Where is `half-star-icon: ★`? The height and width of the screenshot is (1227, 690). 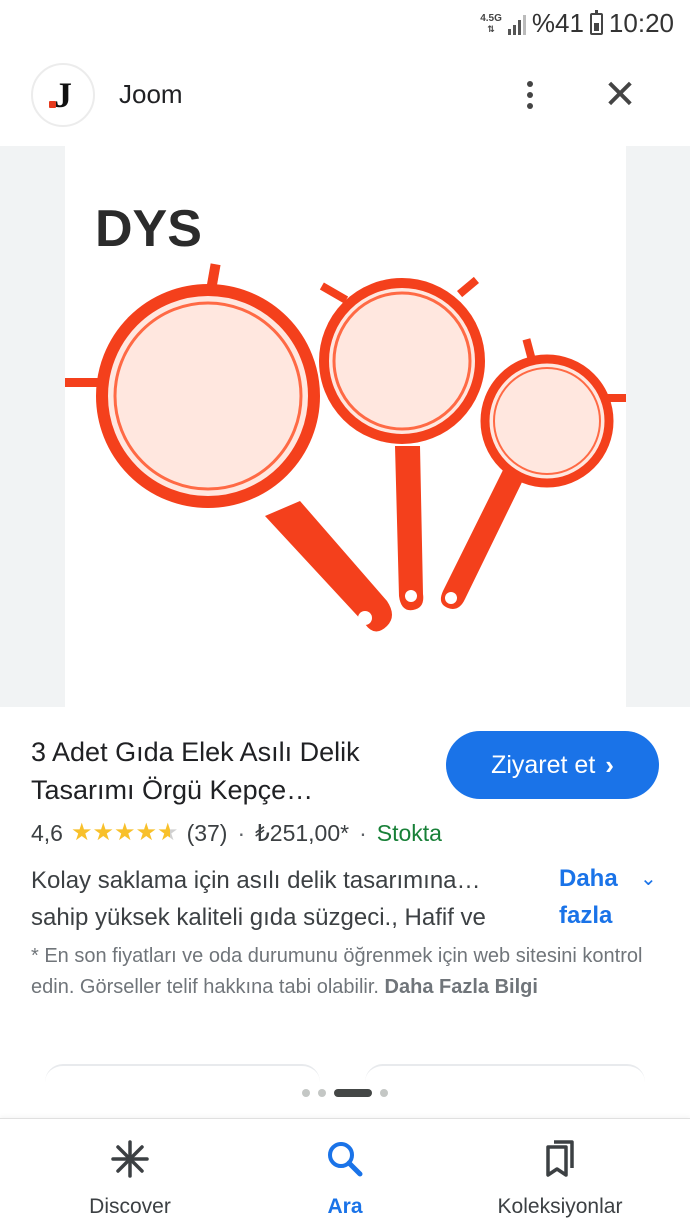 half-star-icon: ★ is located at coordinates (168, 832).